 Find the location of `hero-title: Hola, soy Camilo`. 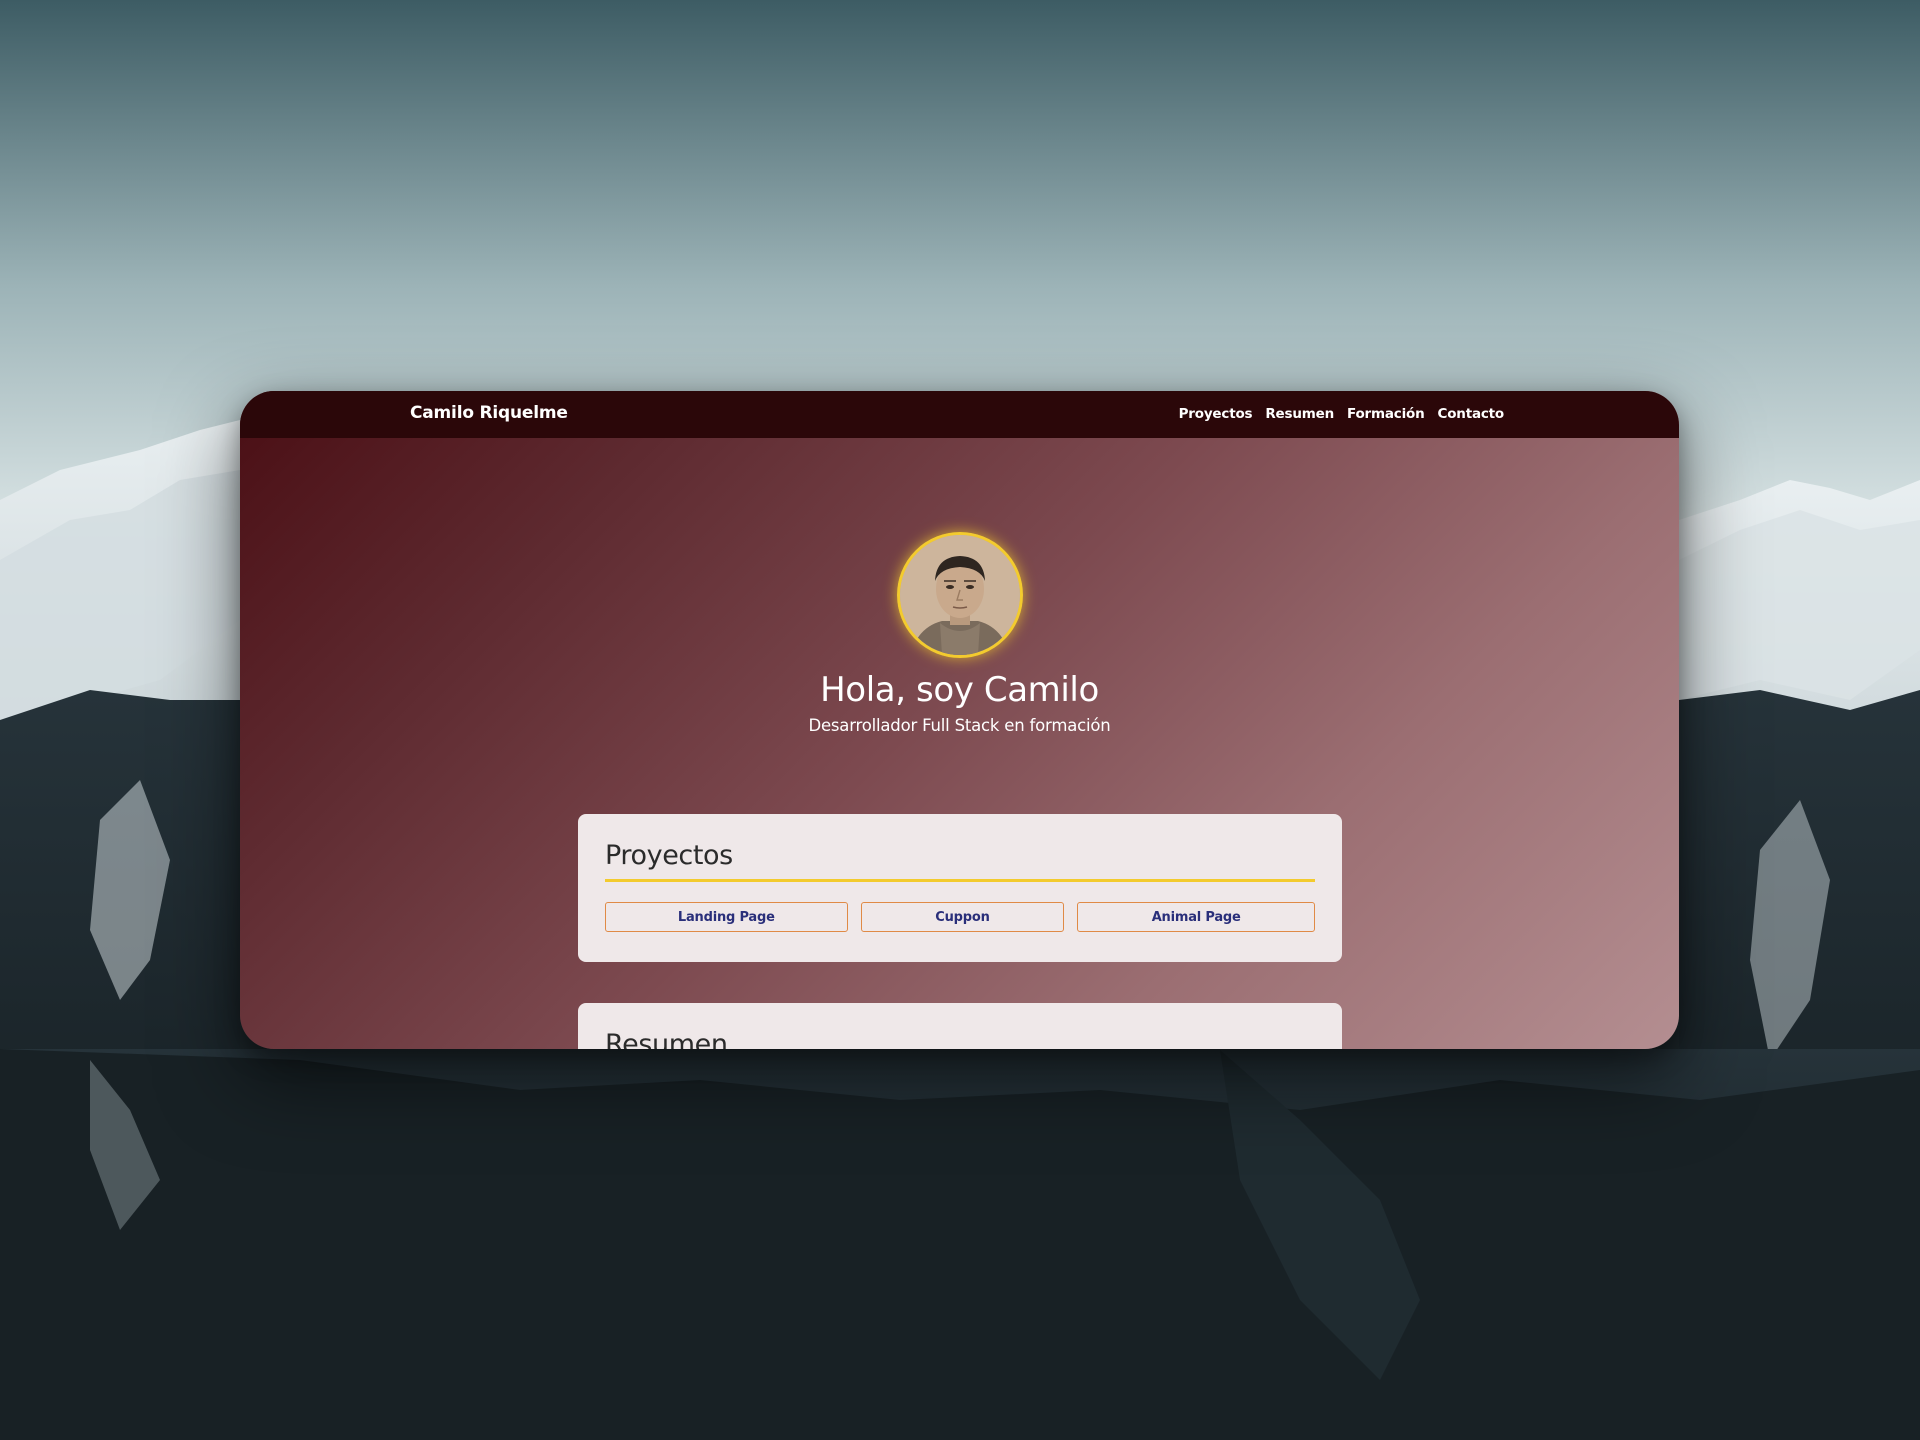

hero-title: Hola, soy Camilo is located at coordinates (959, 690).